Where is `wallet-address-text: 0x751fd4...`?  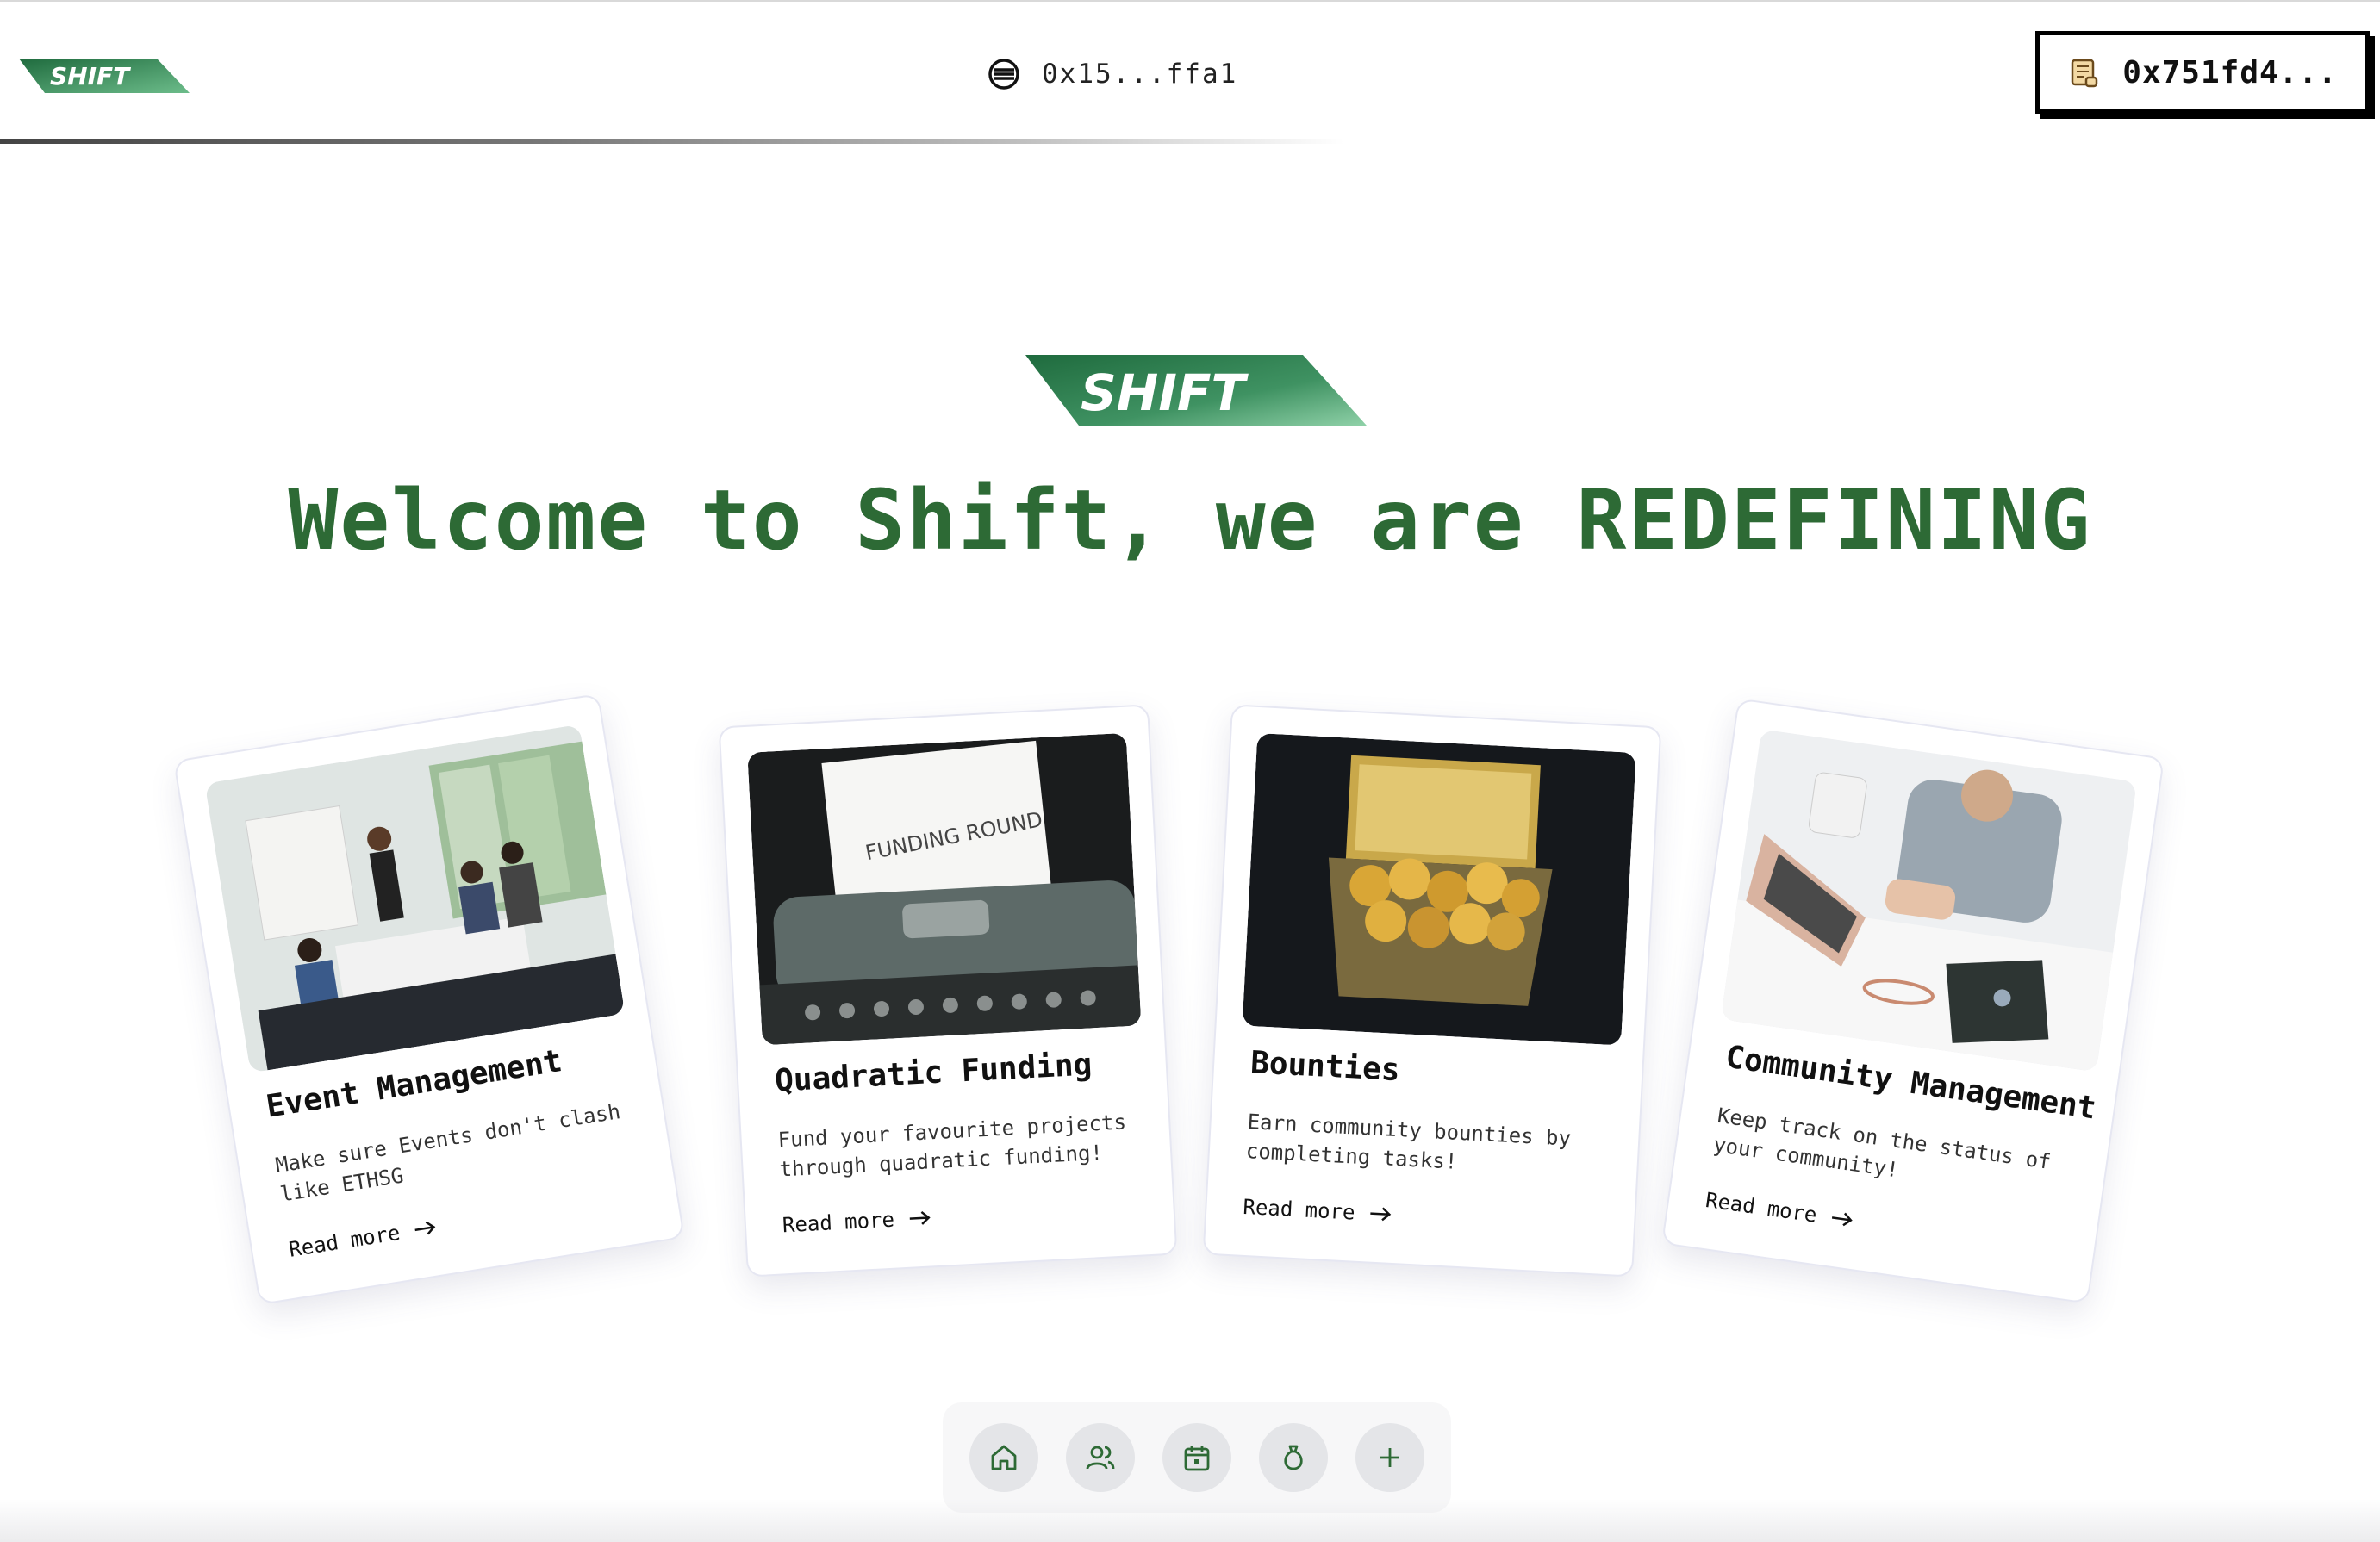 wallet-address-text: 0x751fd4... is located at coordinates (2230, 72).